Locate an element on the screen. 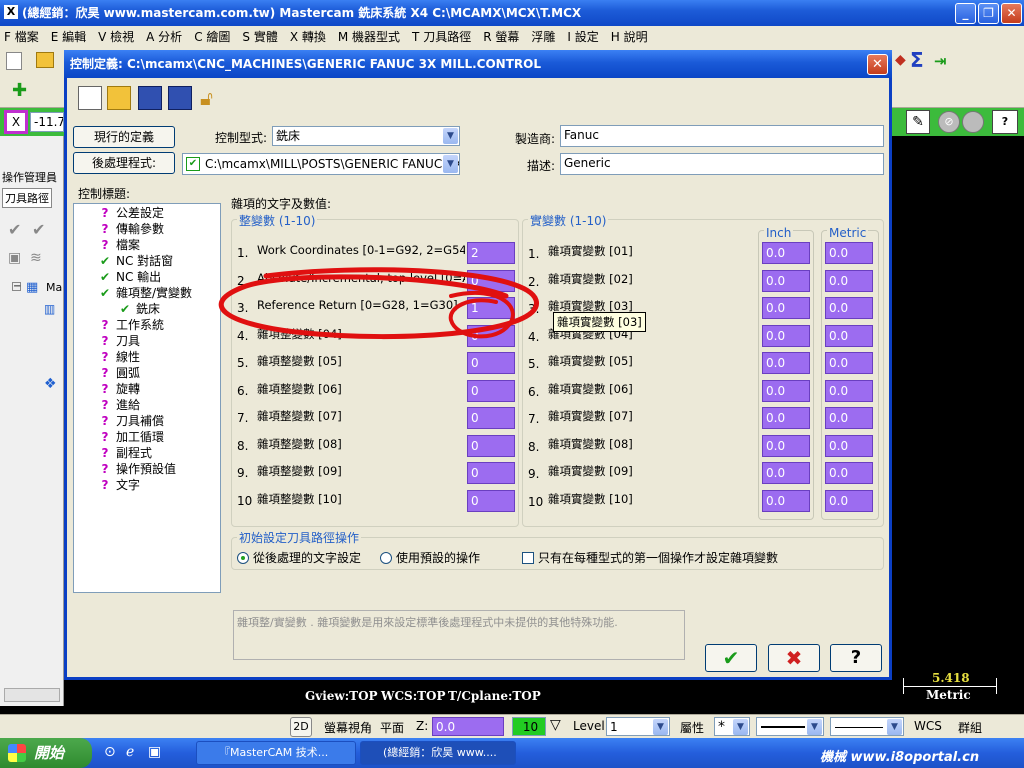 The image size is (1024, 768). save-icon is located at coordinates (150, 98).